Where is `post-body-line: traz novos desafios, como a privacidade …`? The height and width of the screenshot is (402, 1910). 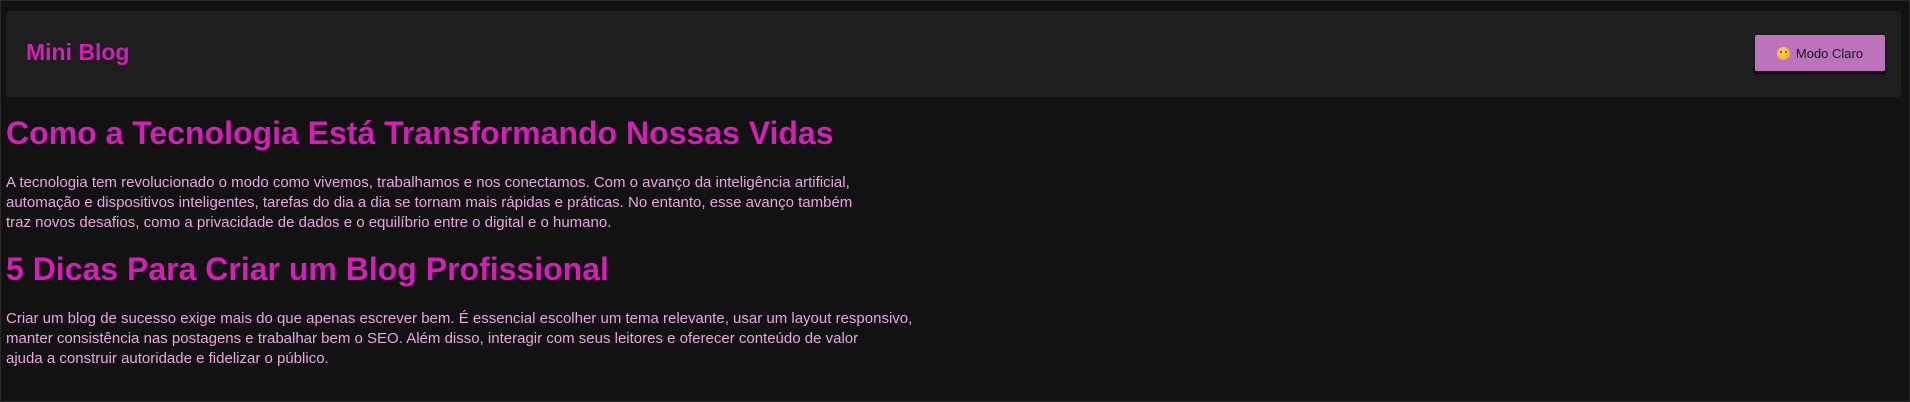 post-body-line: traz novos desafios, como a privacidade … is located at coordinates (309, 222).